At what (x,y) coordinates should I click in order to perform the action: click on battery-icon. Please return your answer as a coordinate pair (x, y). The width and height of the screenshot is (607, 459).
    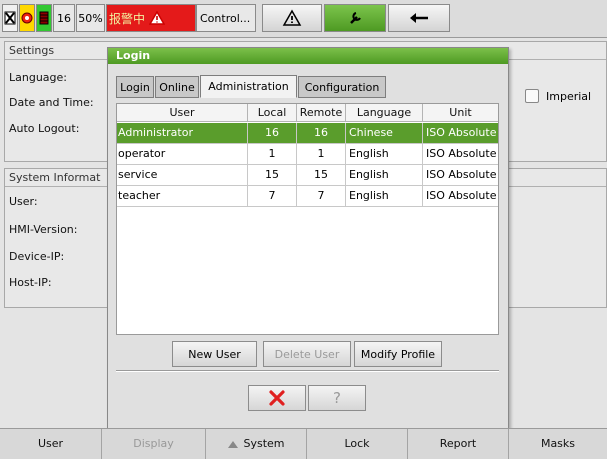
    Looking at the image, I should click on (44, 18).